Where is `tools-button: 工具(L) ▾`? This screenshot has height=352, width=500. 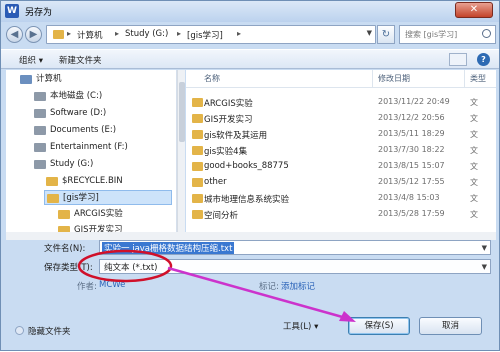 tools-button: 工具(L) ▾ is located at coordinates (300, 326).